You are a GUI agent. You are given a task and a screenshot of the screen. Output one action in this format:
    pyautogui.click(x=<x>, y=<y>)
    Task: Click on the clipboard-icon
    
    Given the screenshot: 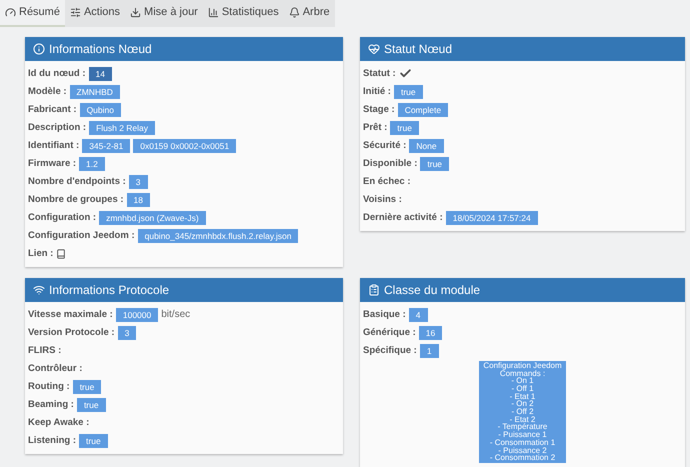 What is the action you would take?
    pyautogui.click(x=374, y=290)
    